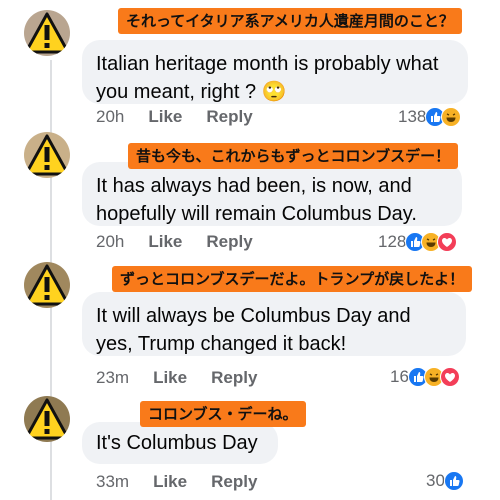 The width and height of the screenshot is (500, 500). I want to click on translation-banner: 昔も今も、これからもずっとコロンブスデー！, so click(293, 156).